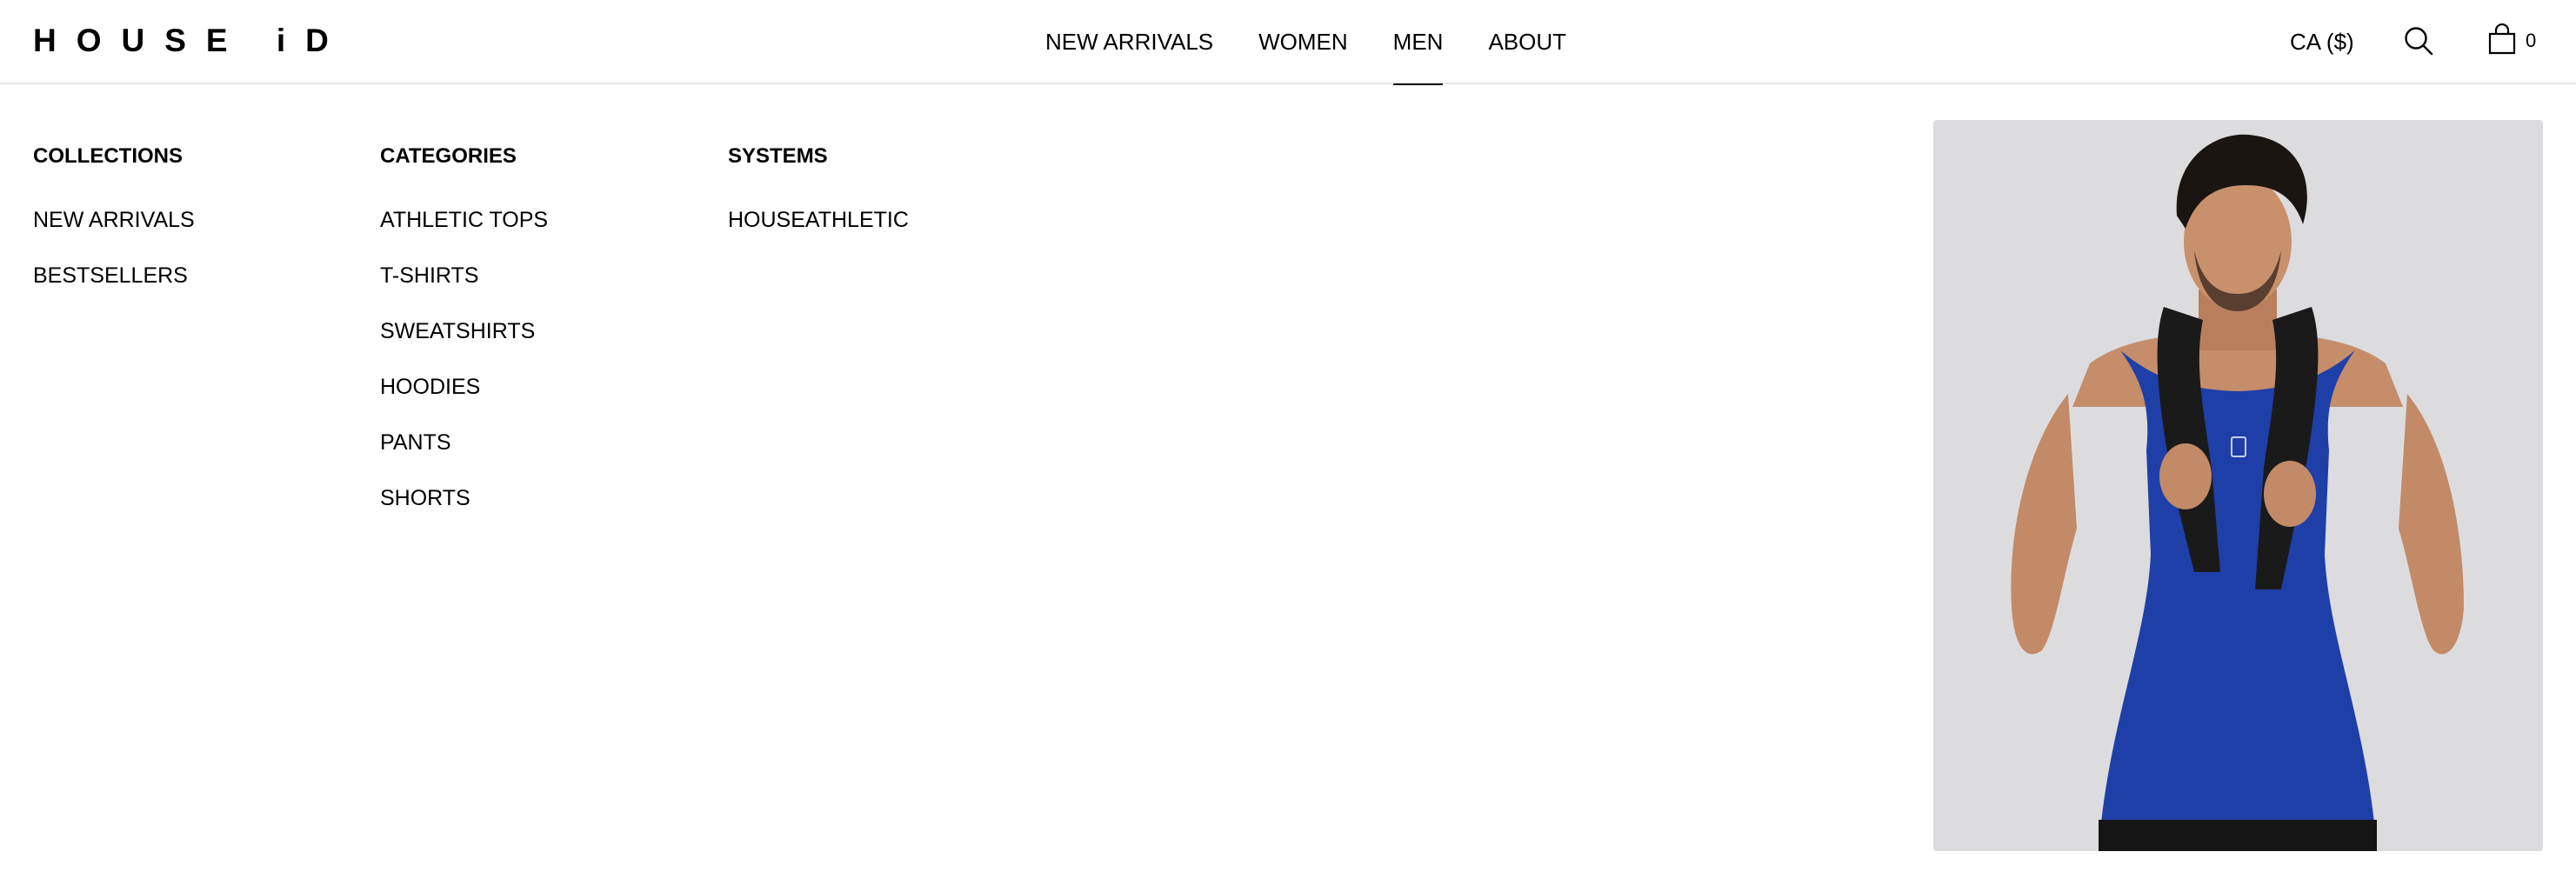 The height and width of the screenshot is (885, 2576). I want to click on cart-button: 0, so click(2511, 40).